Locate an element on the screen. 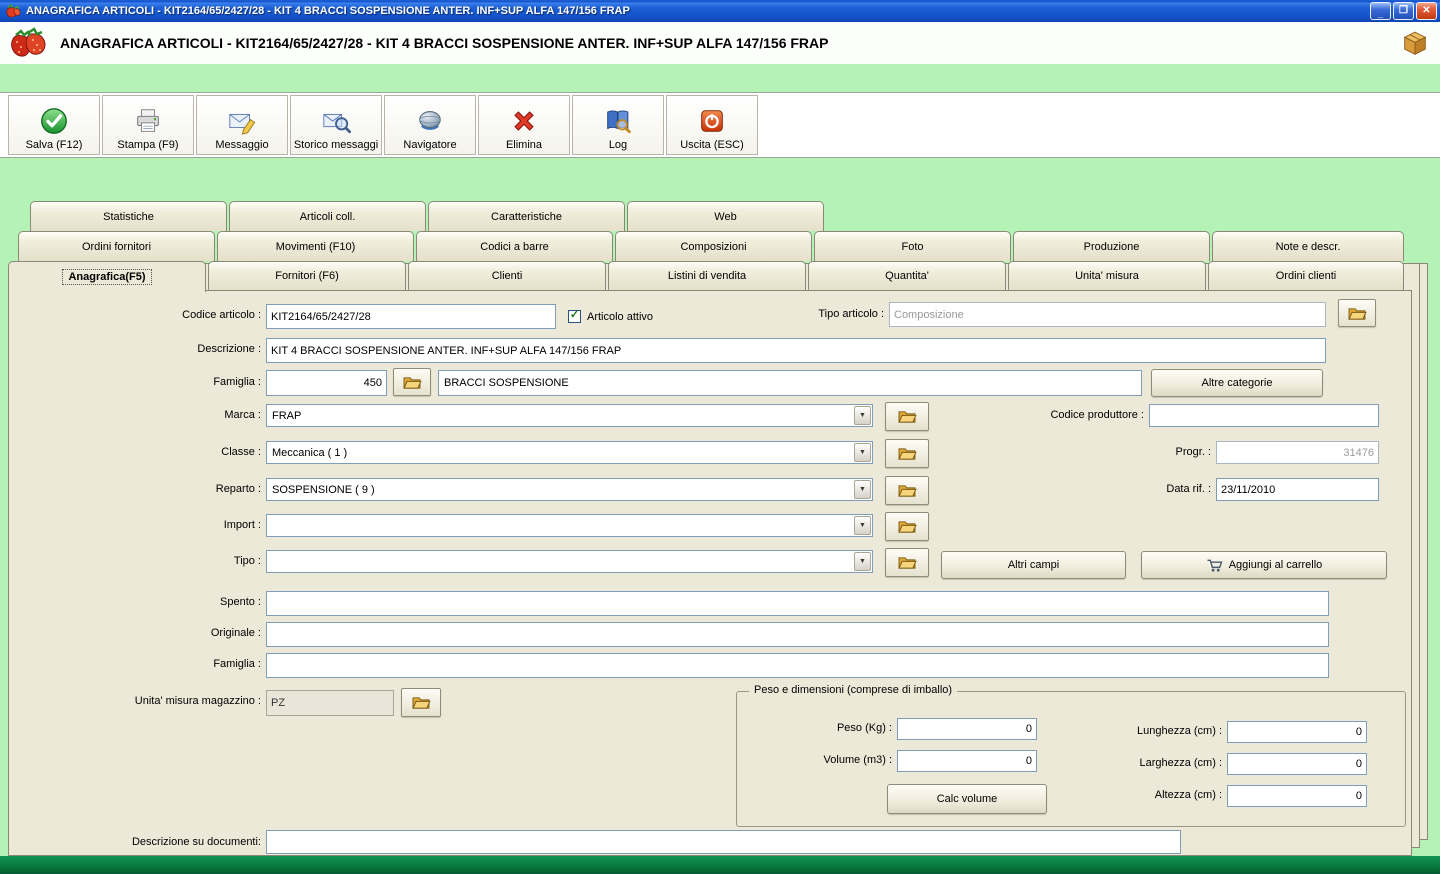 This screenshot has width=1440, height=874. originale-input is located at coordinates (797, 634).